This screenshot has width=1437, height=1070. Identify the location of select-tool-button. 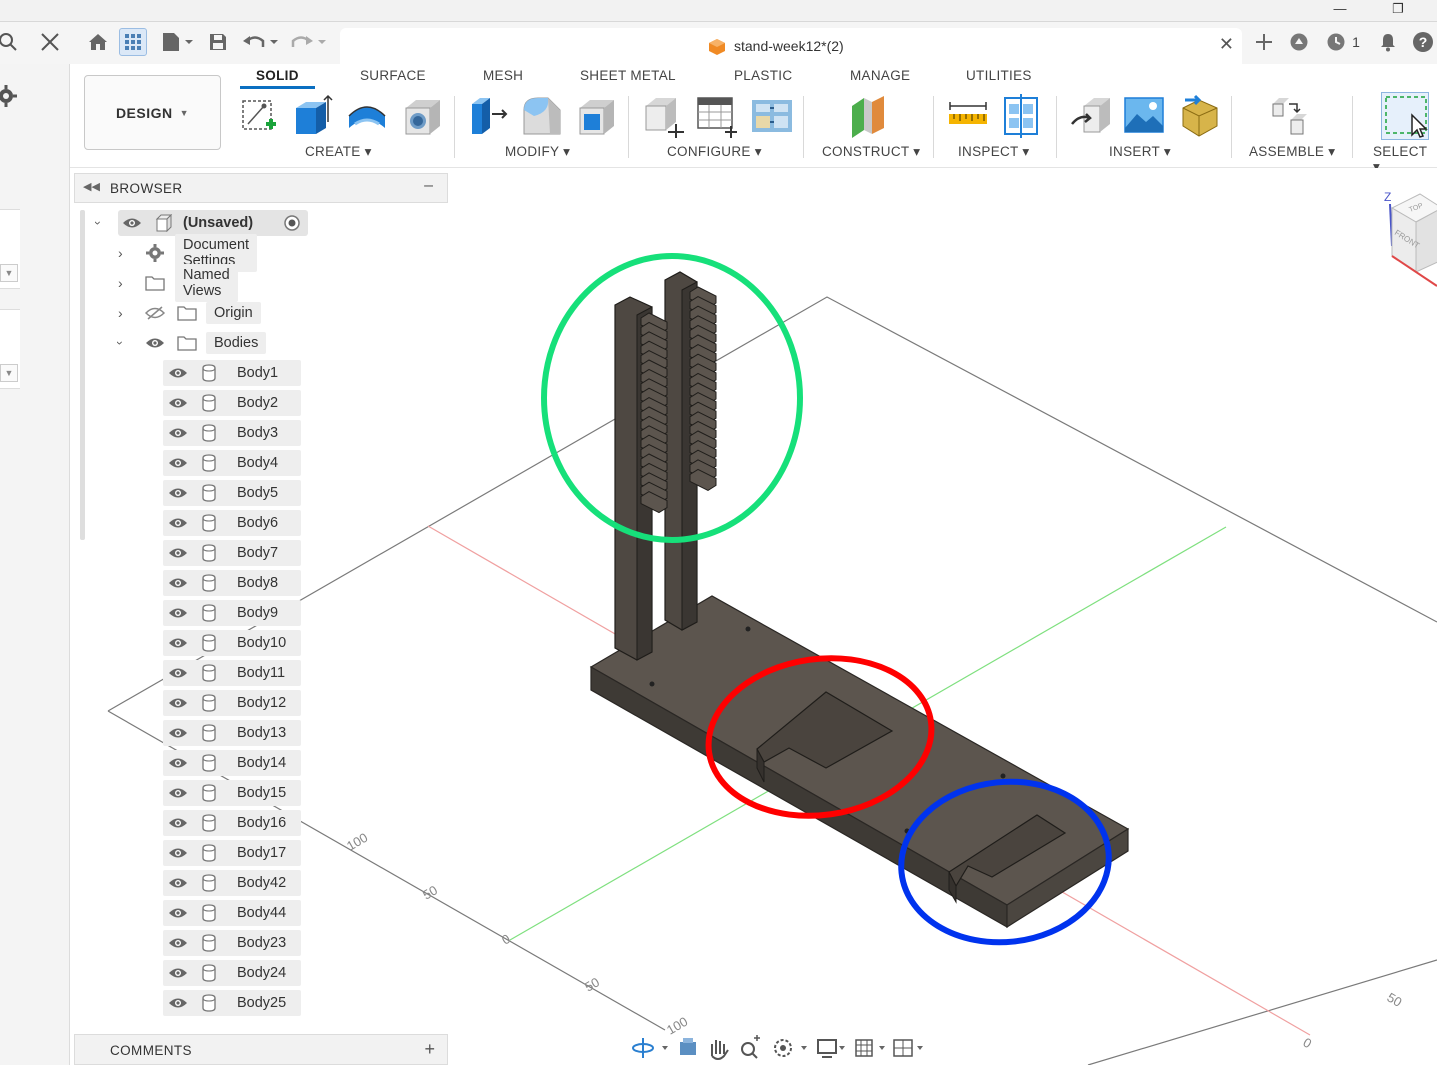
(1405, 116).